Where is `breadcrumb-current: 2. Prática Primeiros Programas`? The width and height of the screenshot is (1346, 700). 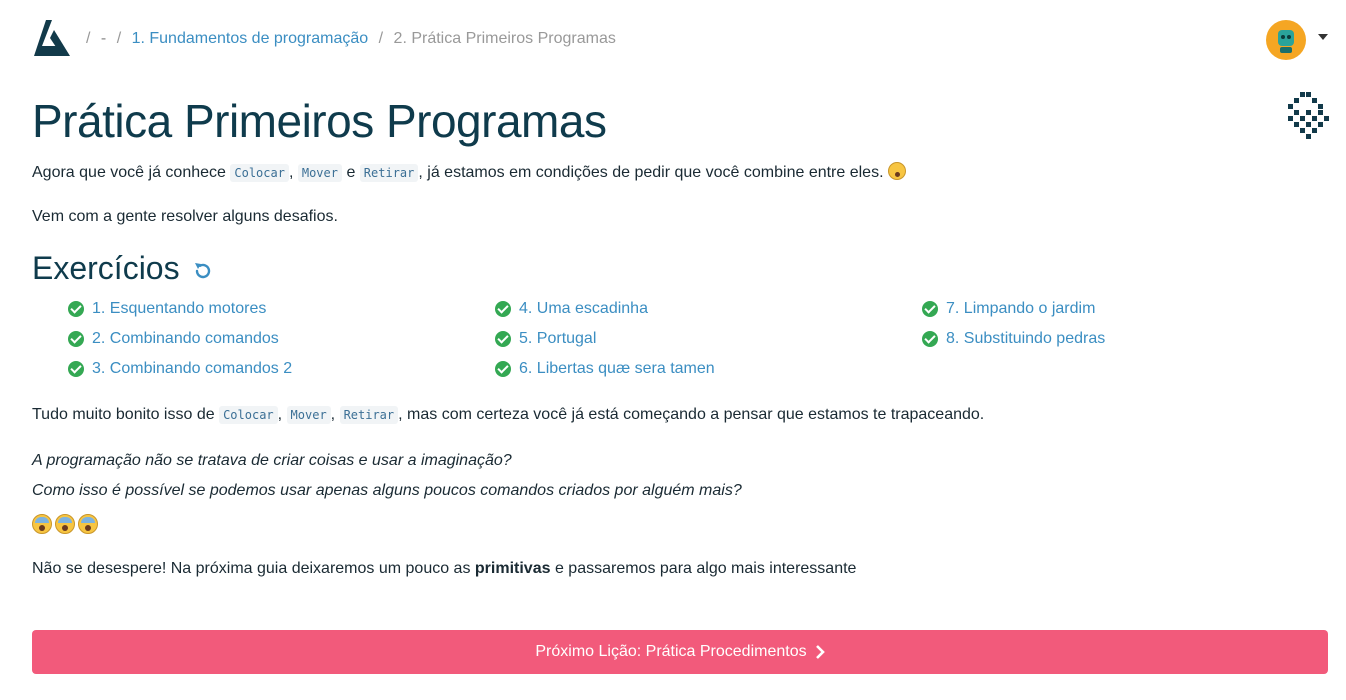 breadcrumb-current: 2. Prática Primeiros Programas is located at coordinates (504, 38).